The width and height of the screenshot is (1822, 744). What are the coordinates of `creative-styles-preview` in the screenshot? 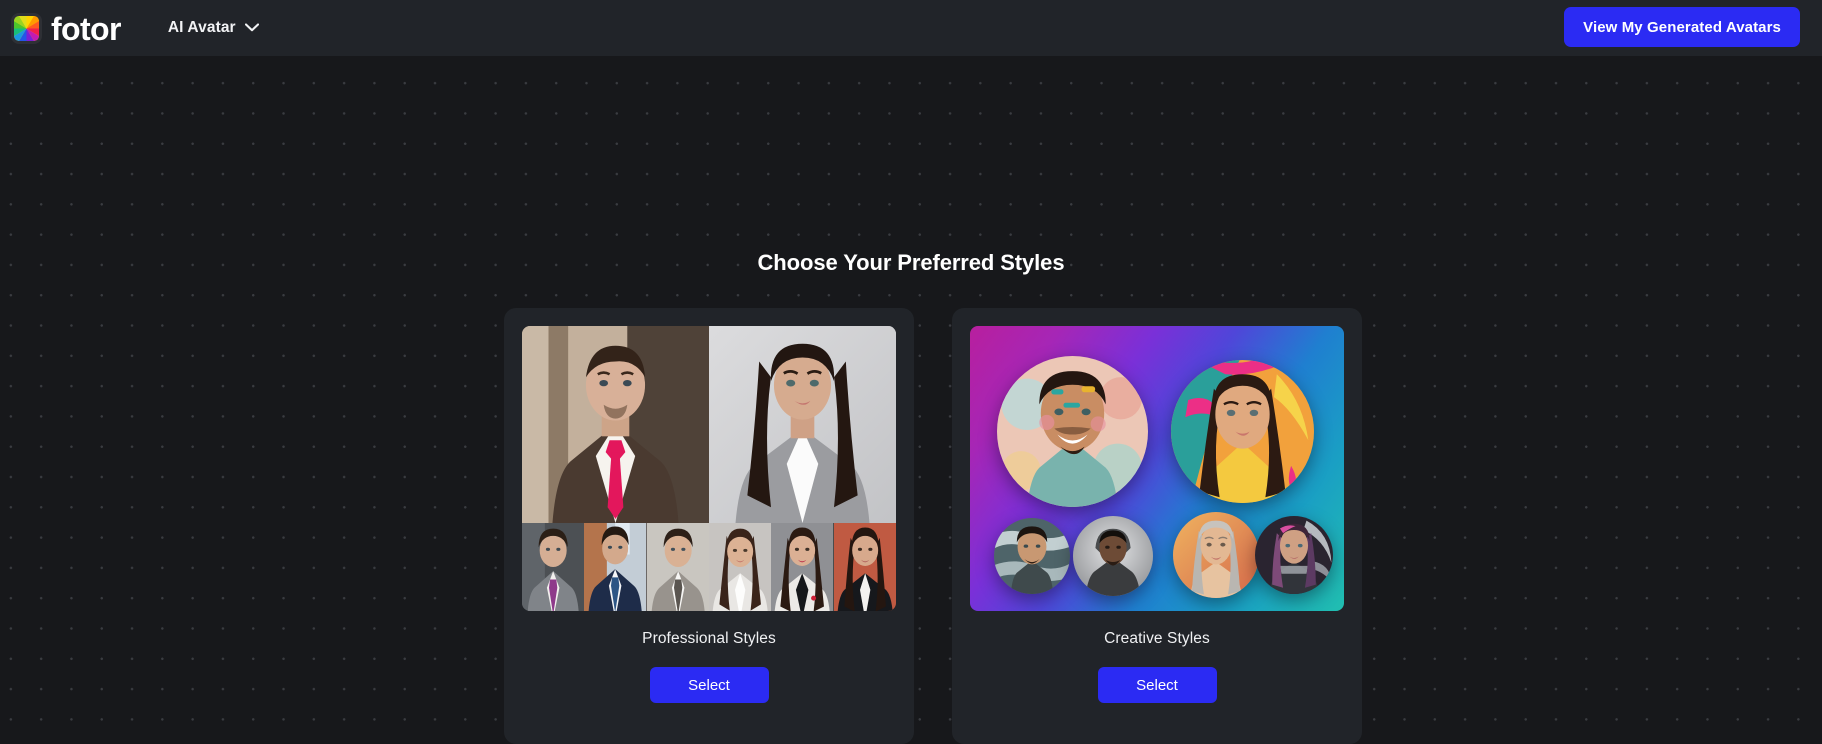 It's located at (1157, 468).